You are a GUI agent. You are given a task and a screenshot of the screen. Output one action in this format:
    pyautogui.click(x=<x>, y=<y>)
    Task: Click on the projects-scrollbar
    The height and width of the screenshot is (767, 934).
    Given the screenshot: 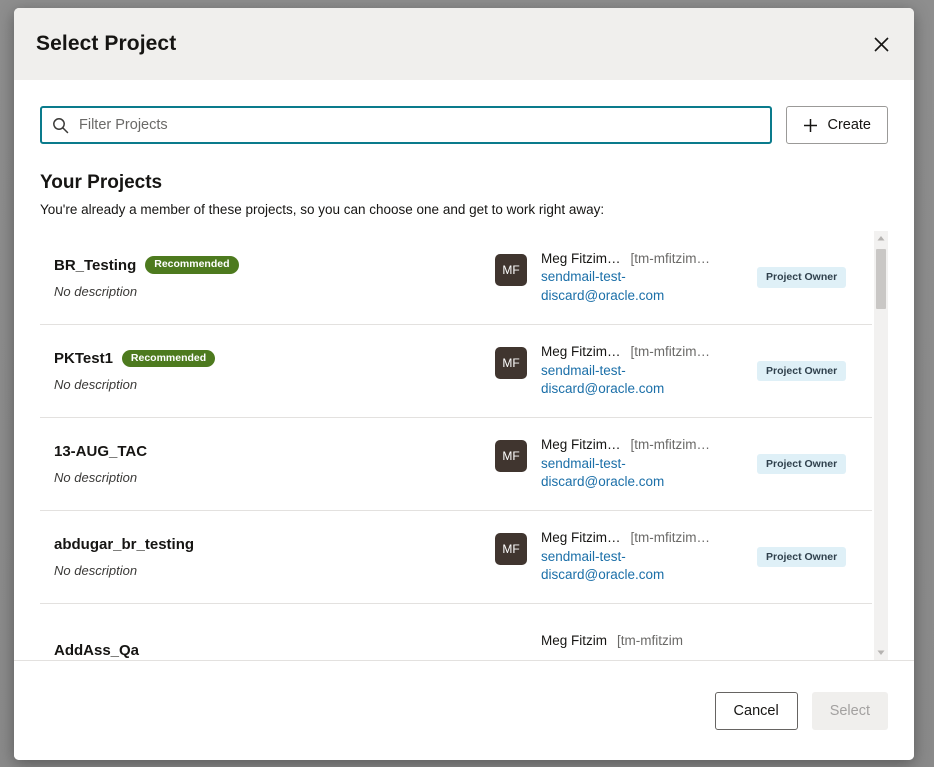 What is the action you would take?
    pyautogui.click(x=881, y=445)
    